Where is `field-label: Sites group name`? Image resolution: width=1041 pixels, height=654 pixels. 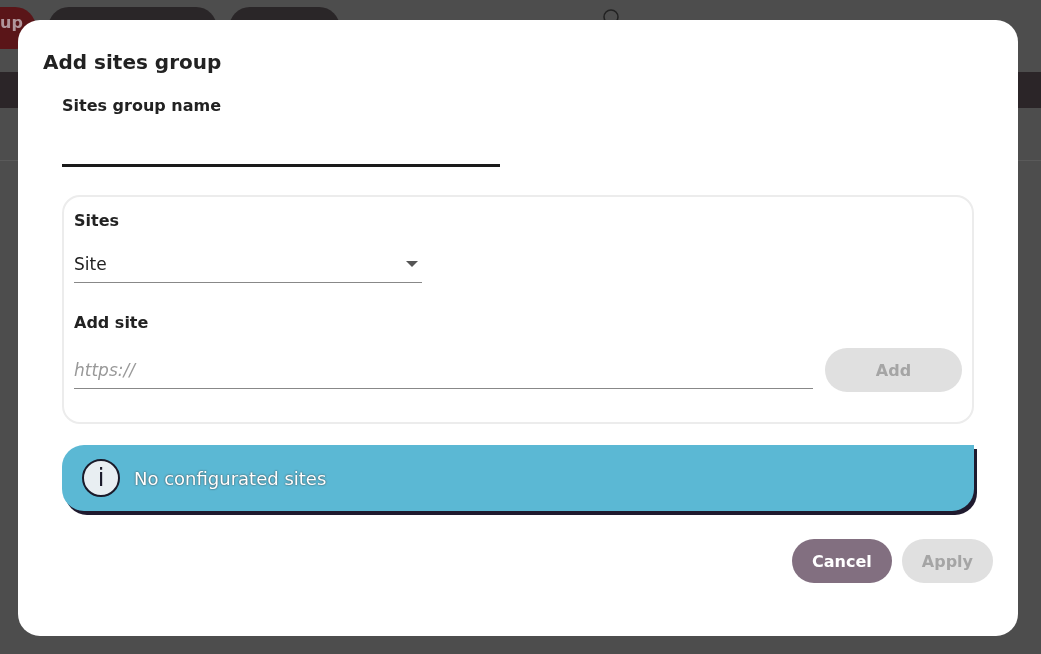
field-label: Sites group name is located at coordinates (142, 105).